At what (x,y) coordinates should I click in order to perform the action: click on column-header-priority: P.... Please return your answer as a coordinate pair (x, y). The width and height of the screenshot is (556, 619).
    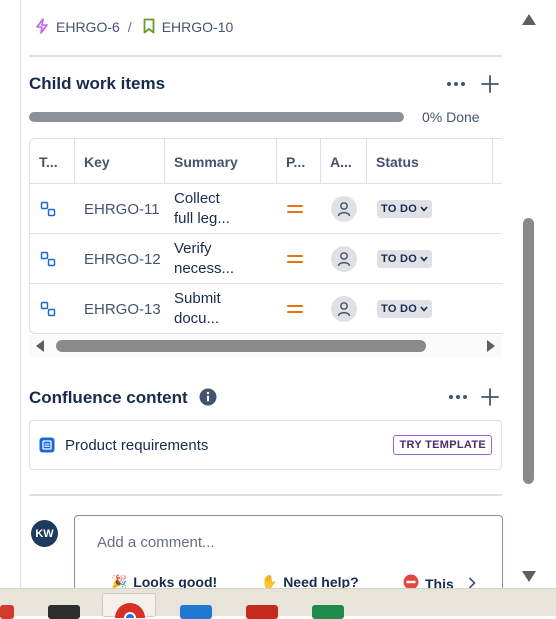
    Looking at the image, I should click on (299, 161).